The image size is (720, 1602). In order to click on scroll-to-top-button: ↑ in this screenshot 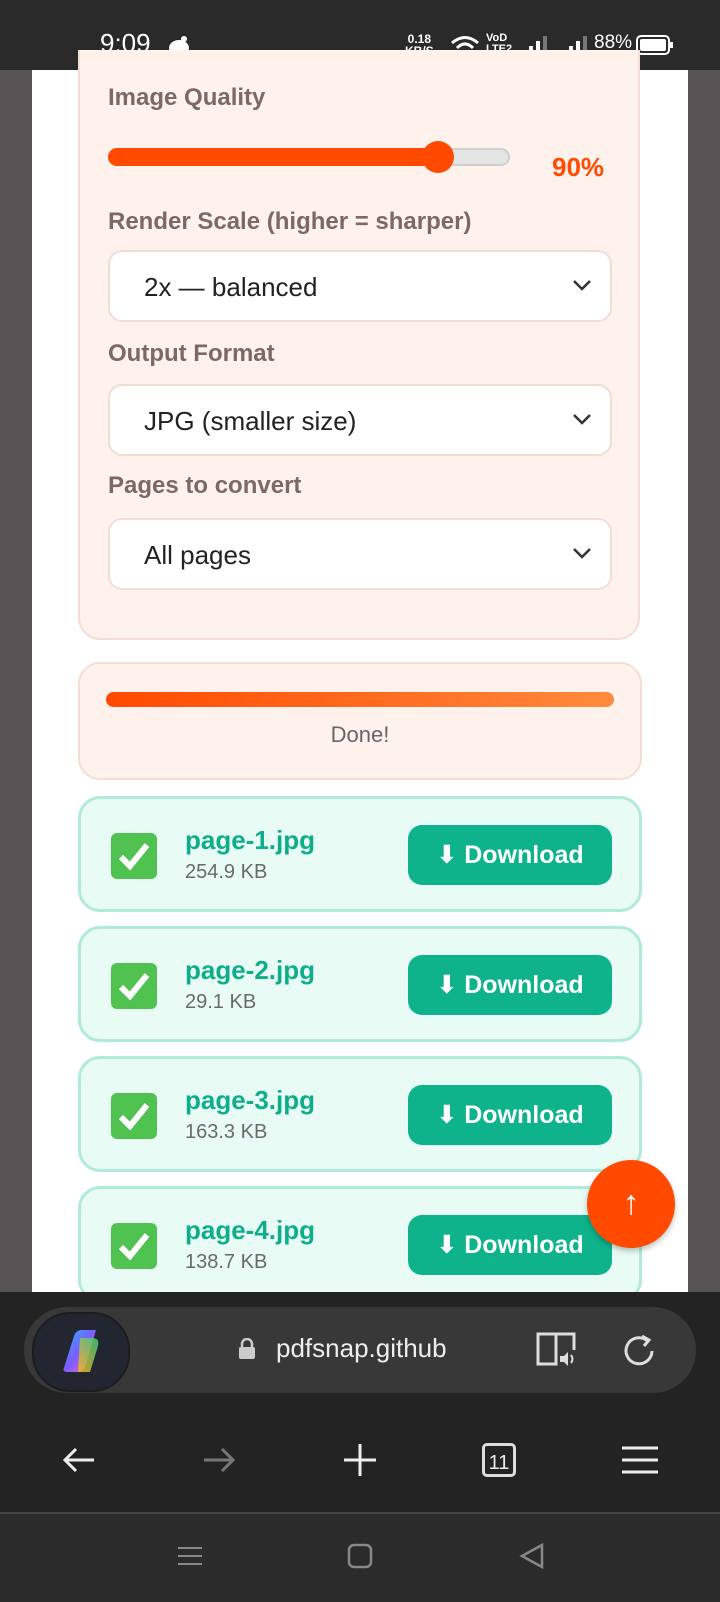, I will do `click(631, 1204)`.